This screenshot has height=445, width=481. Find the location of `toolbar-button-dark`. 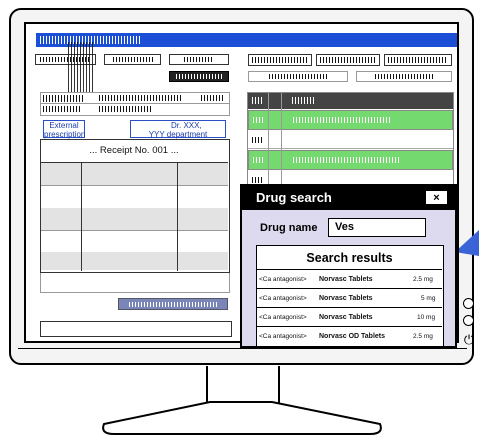

toolbar-button-dark is located at coordinates (199, 76).